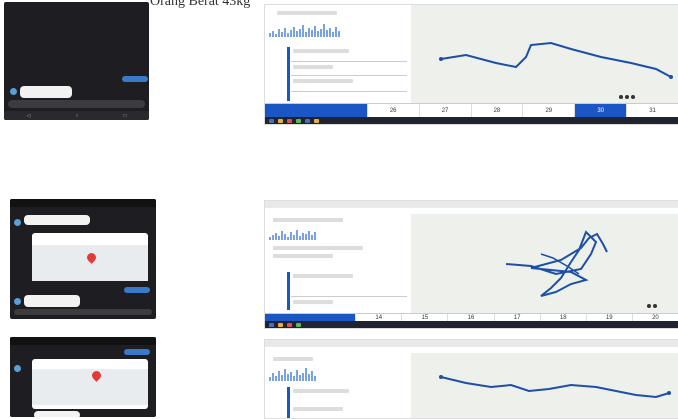 The image size is (678, 419). Describe the element at coordinates (318, 248) in the screenshot. I see `location-title` at that location.